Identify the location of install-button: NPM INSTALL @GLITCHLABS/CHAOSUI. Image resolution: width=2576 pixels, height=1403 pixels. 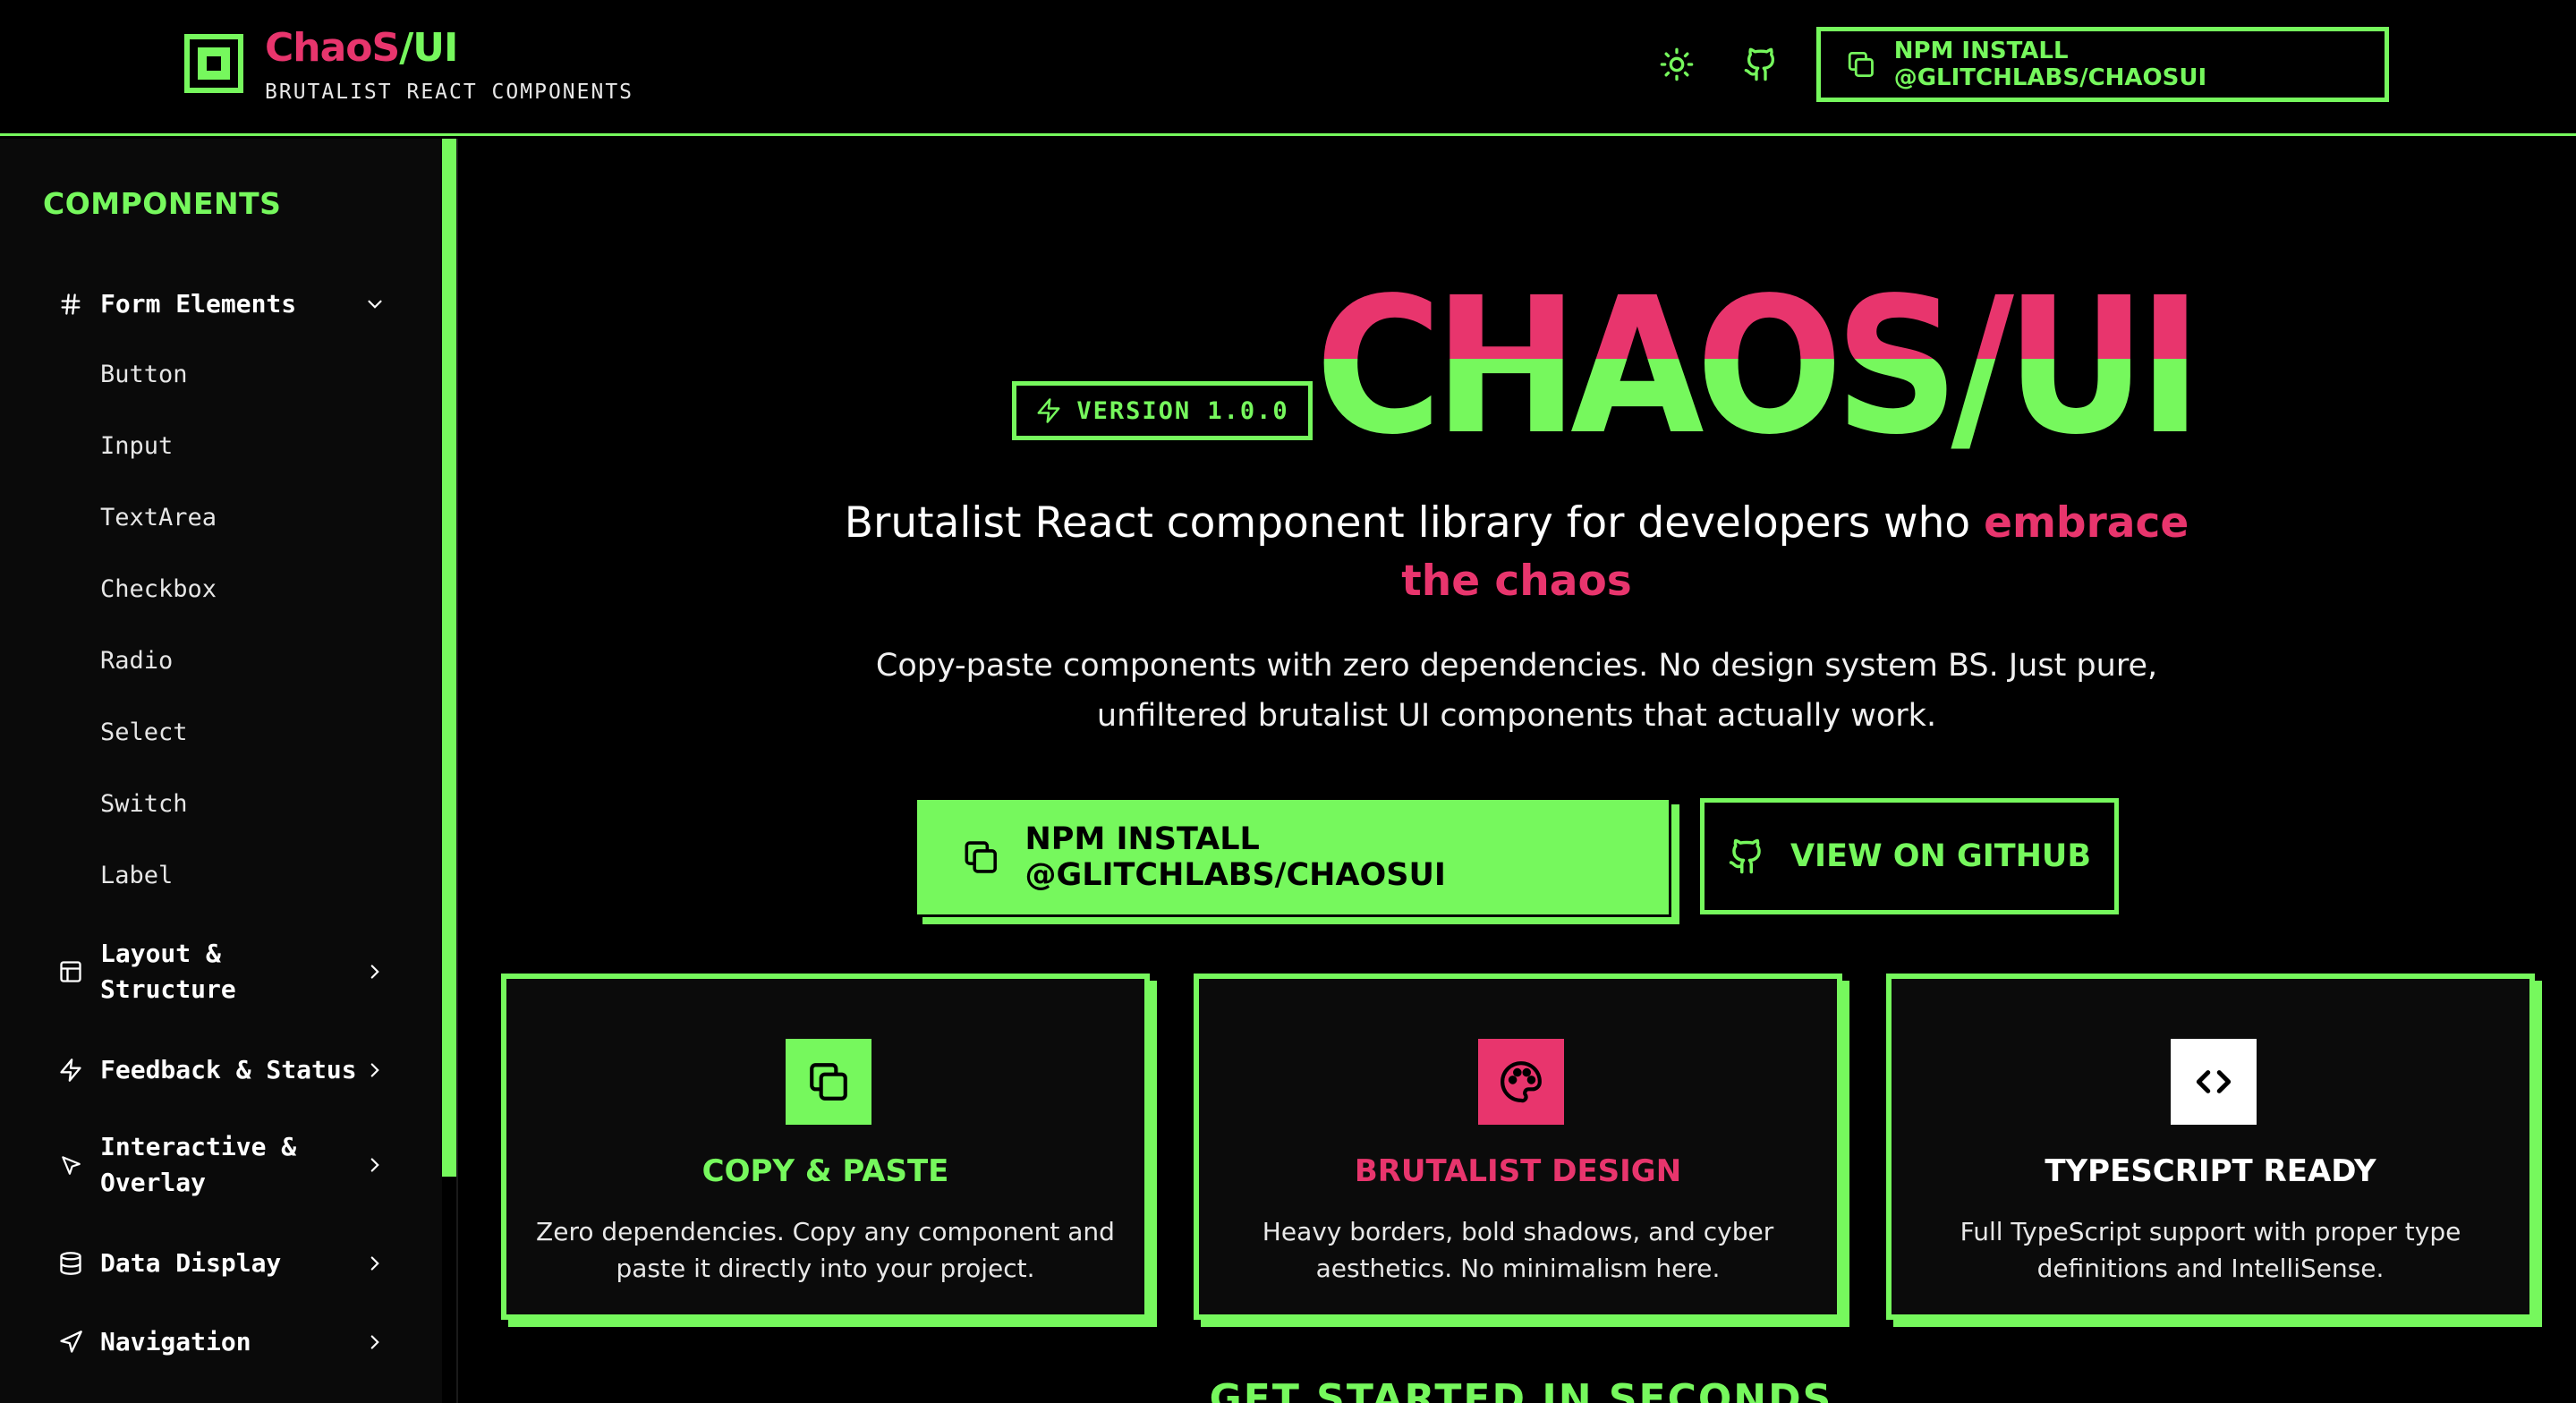
(1292, 857).